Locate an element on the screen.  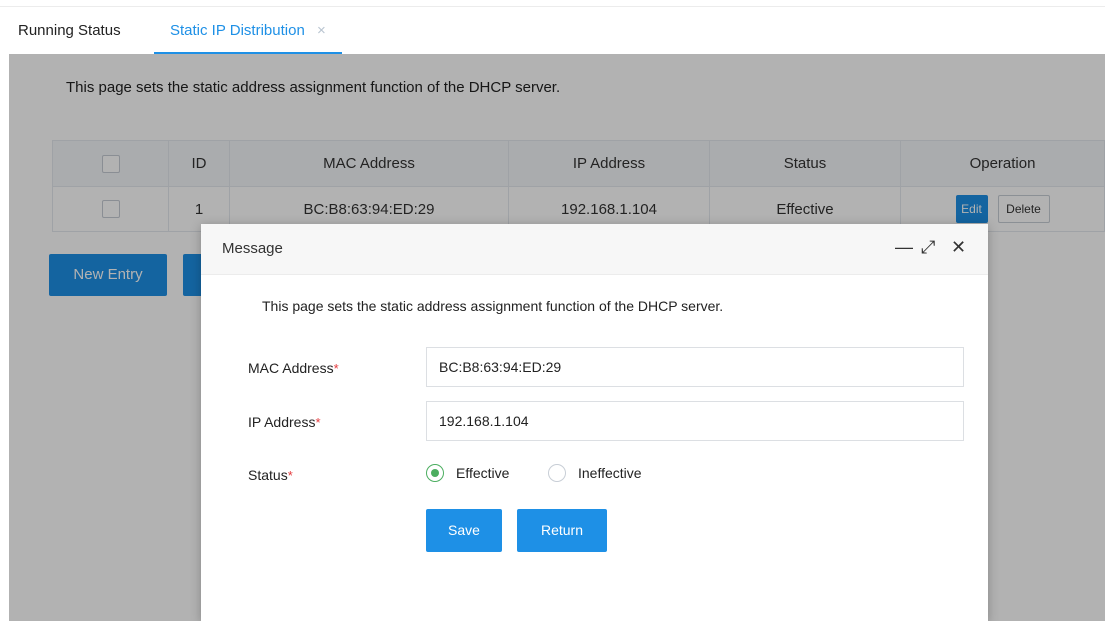
mac-address-input is located at coordinates (695, 367).